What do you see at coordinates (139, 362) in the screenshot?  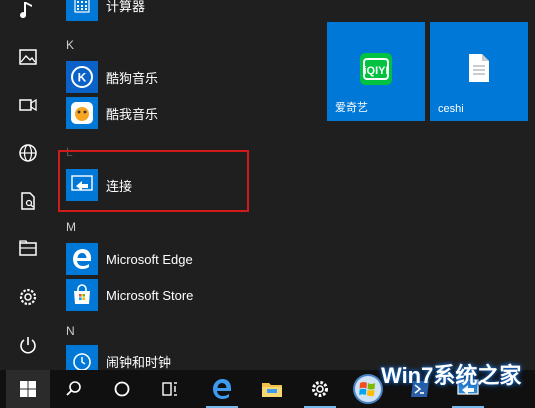 I see `app-label: 闹钟和时钟` at bounding box center [139, 362].